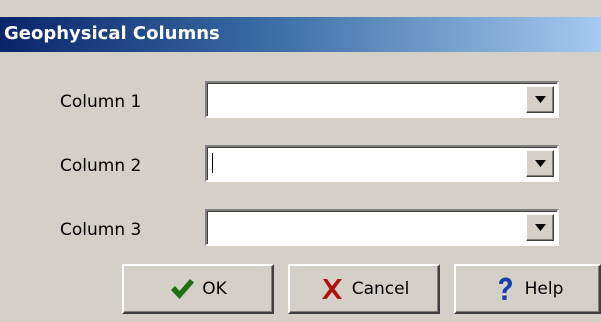 This screenshot has height=322, width=601. Describe the element at coordinates (214, 289) in the screenshot. I see `ok-label: OK` at that location.